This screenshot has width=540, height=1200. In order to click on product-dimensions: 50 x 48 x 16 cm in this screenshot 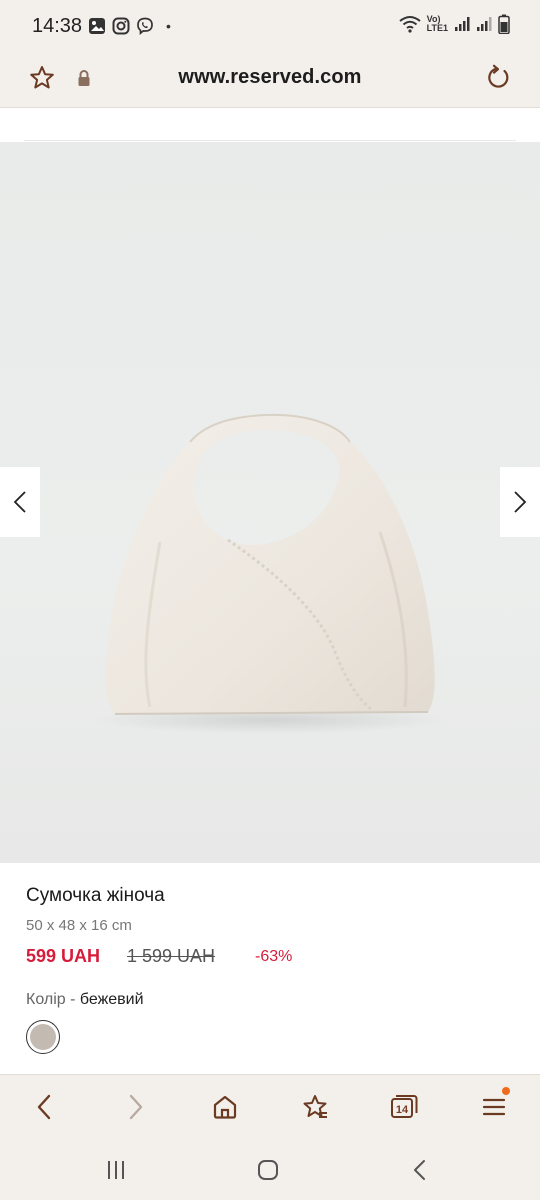, I will do `click(79, 925)`.